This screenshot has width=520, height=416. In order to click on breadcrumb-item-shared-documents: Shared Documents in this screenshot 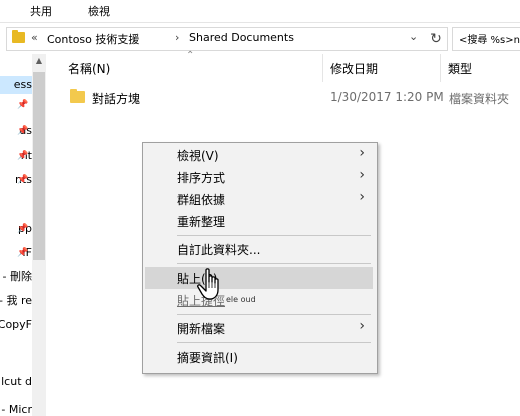, I will do `click(241, 37)`.